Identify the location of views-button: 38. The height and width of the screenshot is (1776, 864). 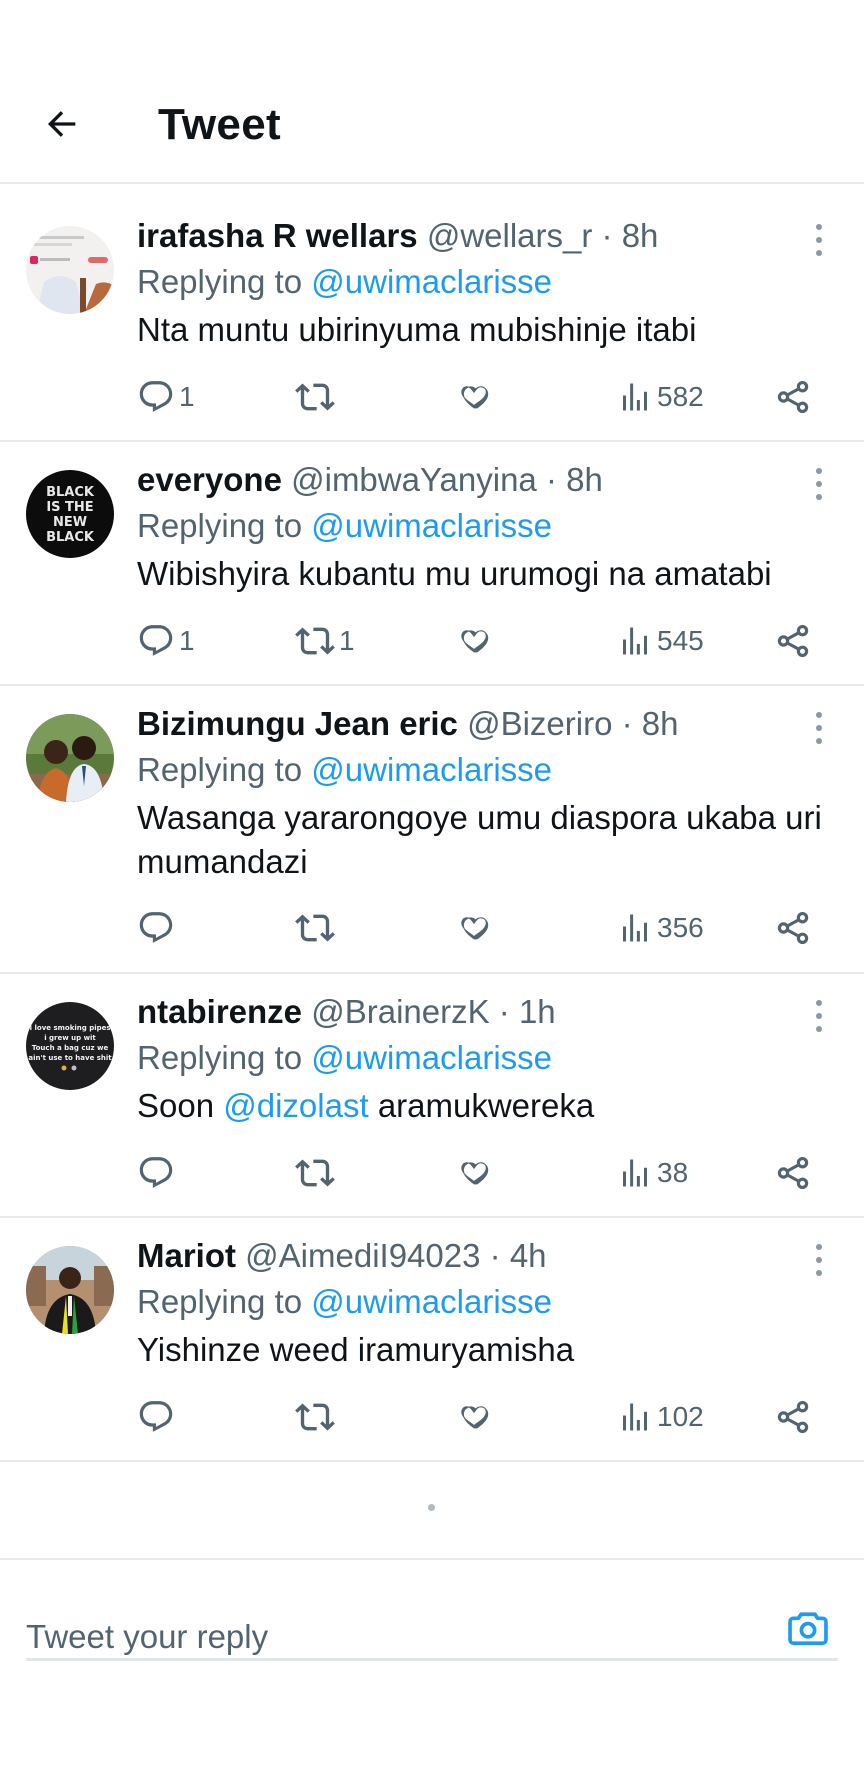
(652, 1173).